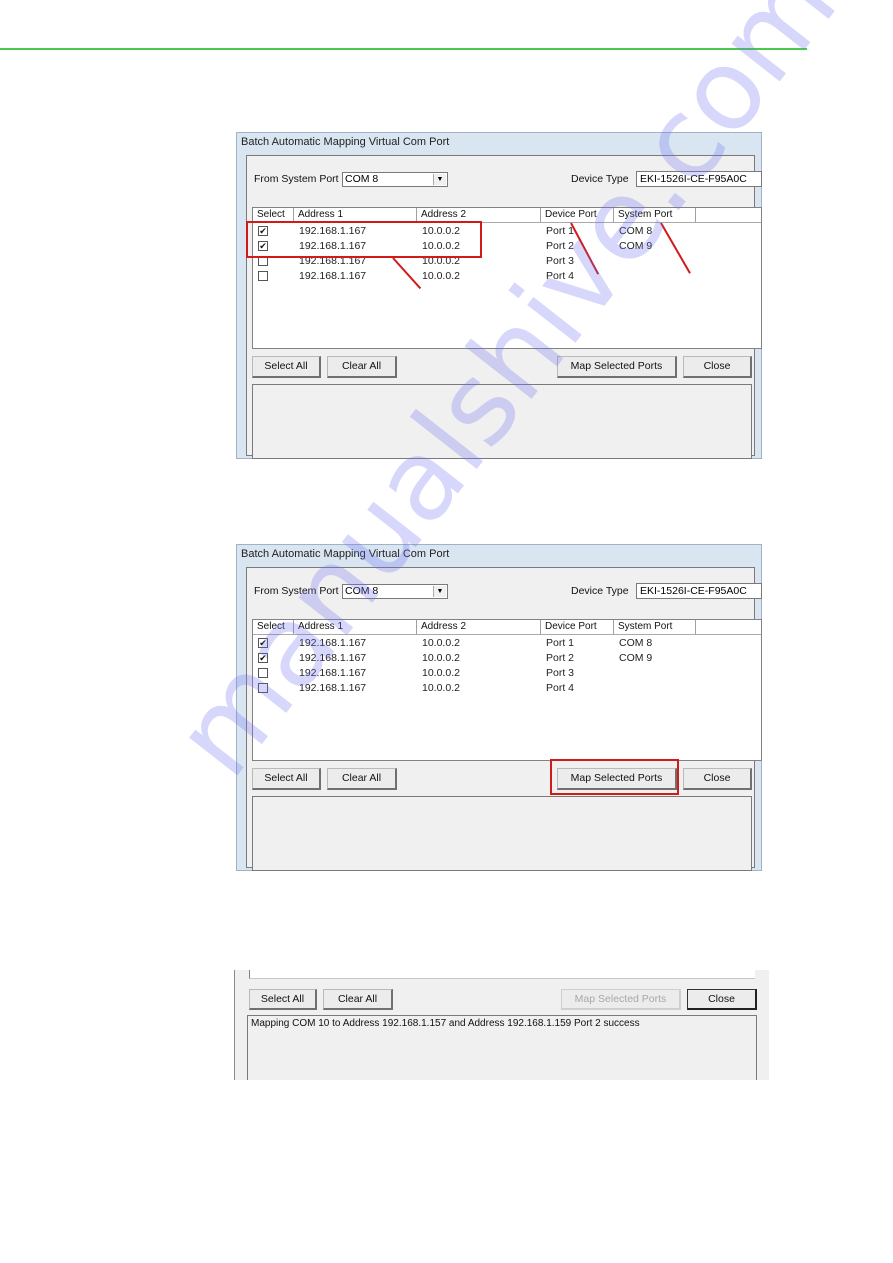 The width and height of the screenshot is (893, 1263). Describe the element at coordinates (507, 673) in the screenshot. I see `table-row: 192.168.1.167 10.0.0.2 Port 3` at that location.